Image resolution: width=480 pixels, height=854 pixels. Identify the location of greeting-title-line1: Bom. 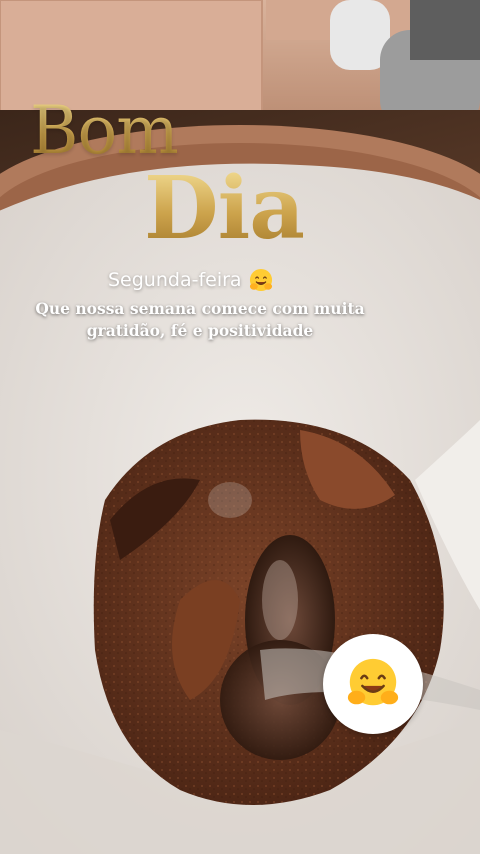
(180, 131).